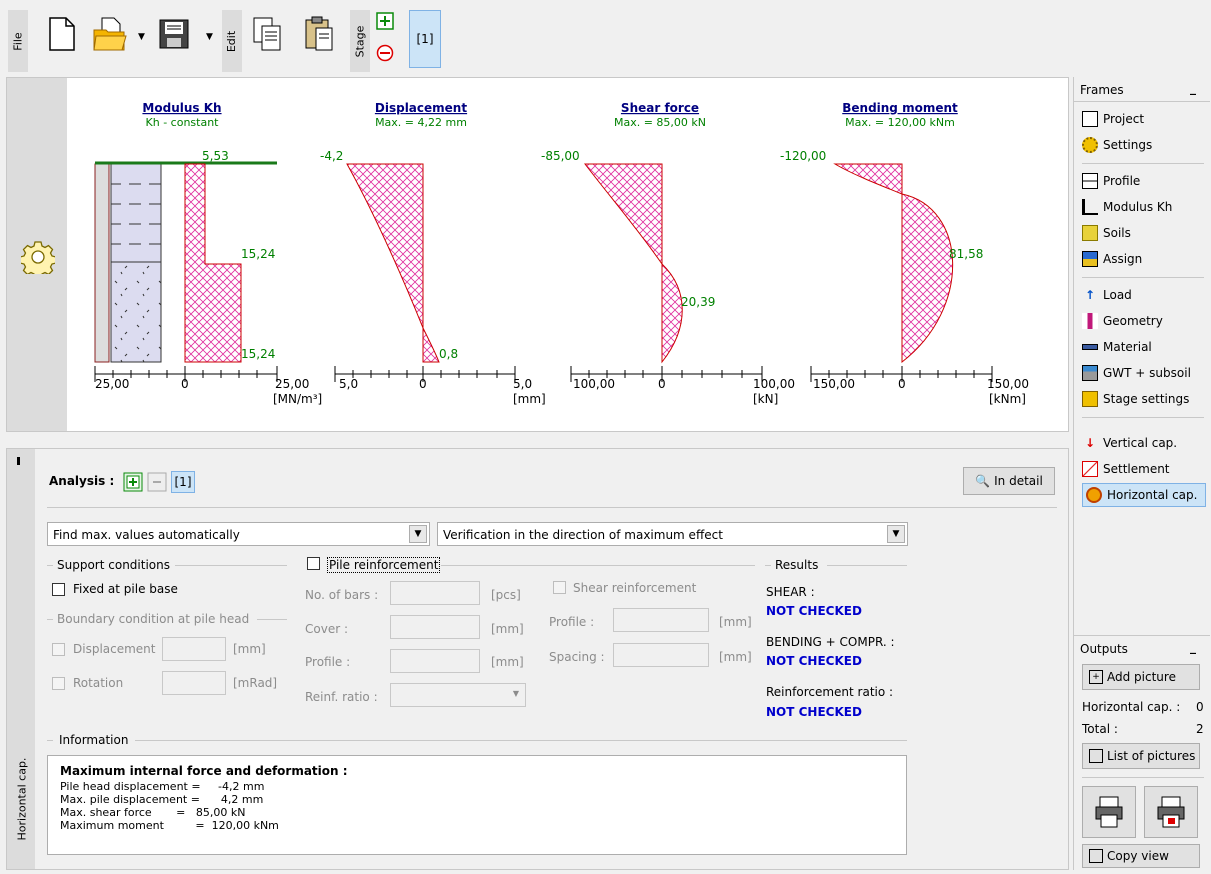 This screenshot has width=1211, height=874. I want to click on printer-icon, so click(1109, 812).